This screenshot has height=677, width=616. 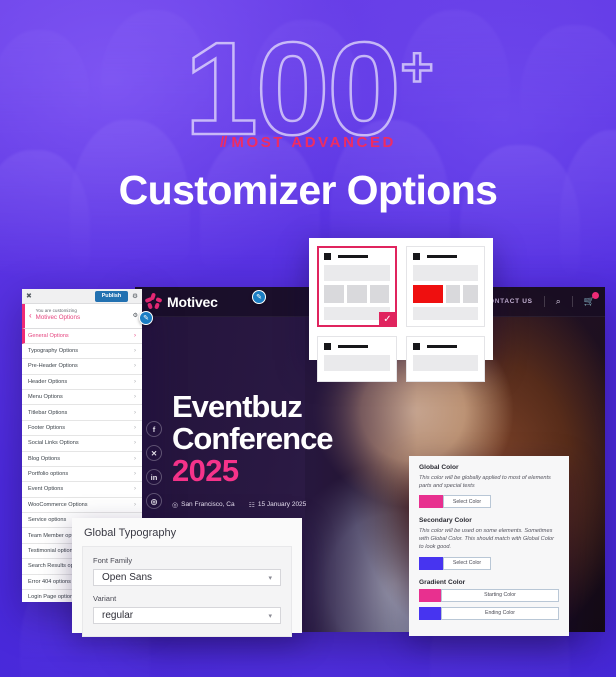 I want to click on edit-pencil-icon-logo: ✎, so click(x=146, y=318).